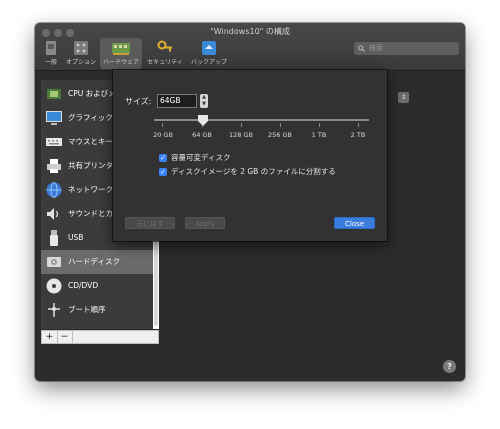  Describe the element at coordinates (358, 135) in the screenshot. I see `slider-tick-label: 2 TB` at that location.